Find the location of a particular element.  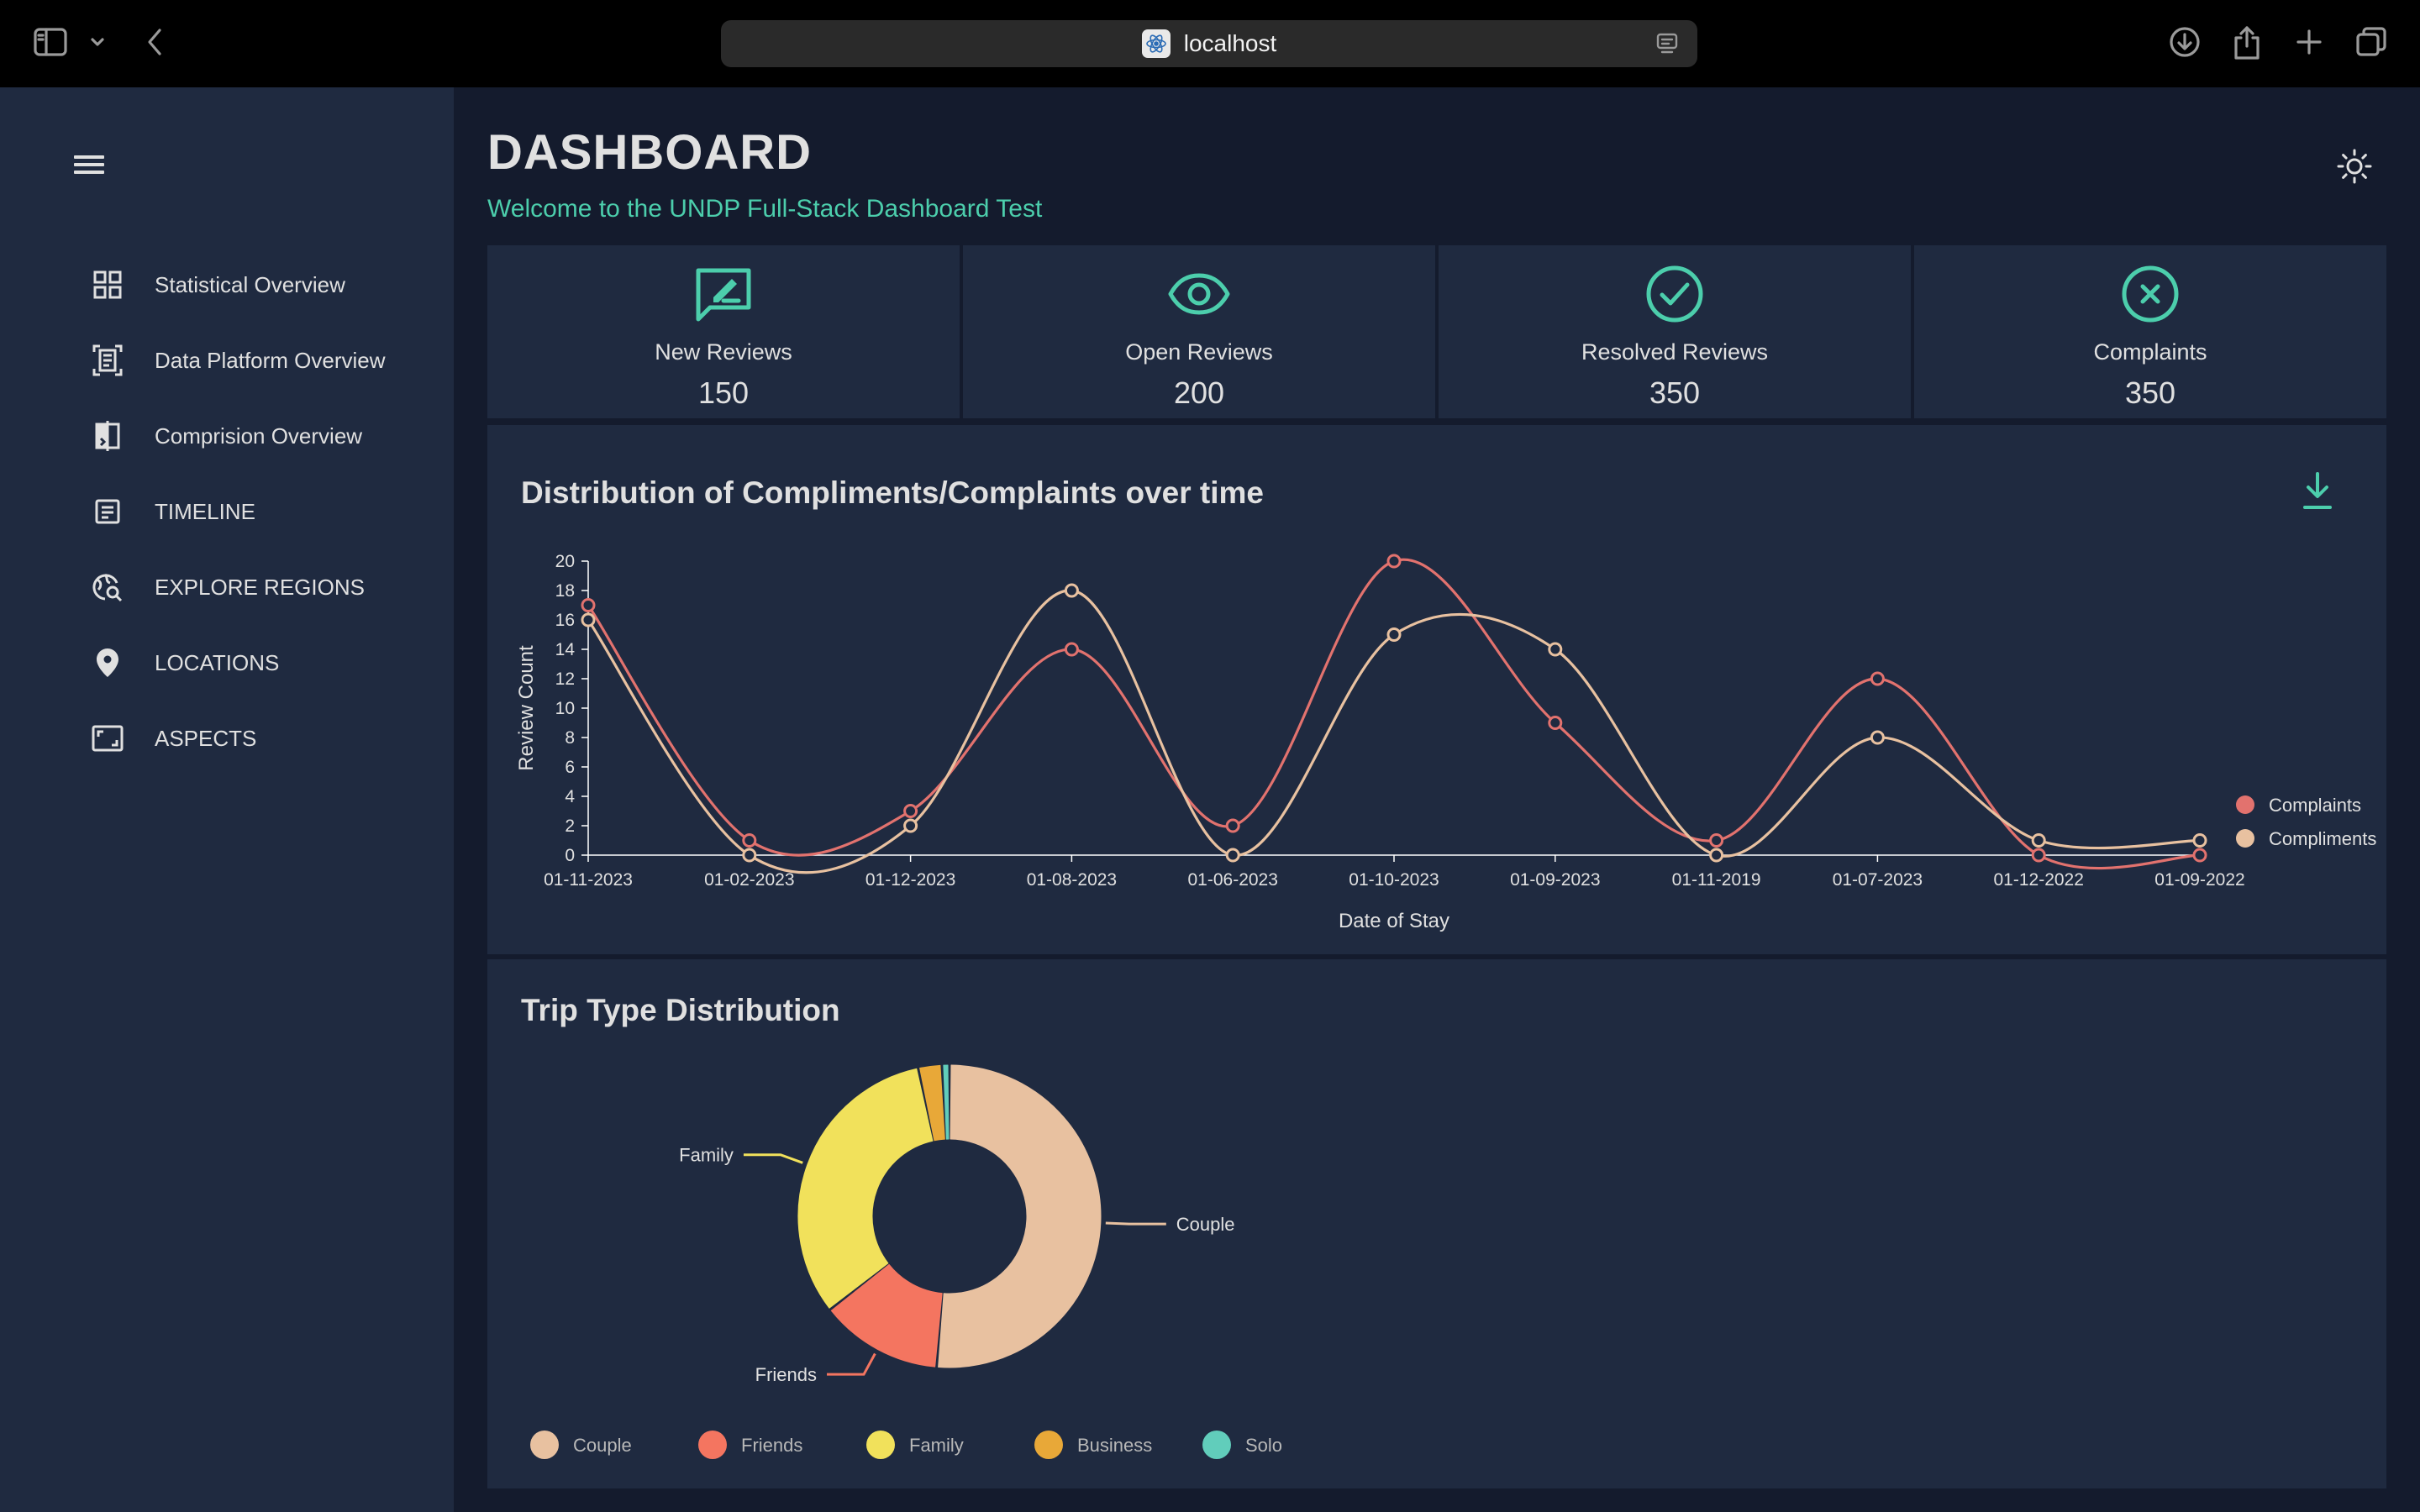

reader-mode-icon is located at coordinates (1667, 46).